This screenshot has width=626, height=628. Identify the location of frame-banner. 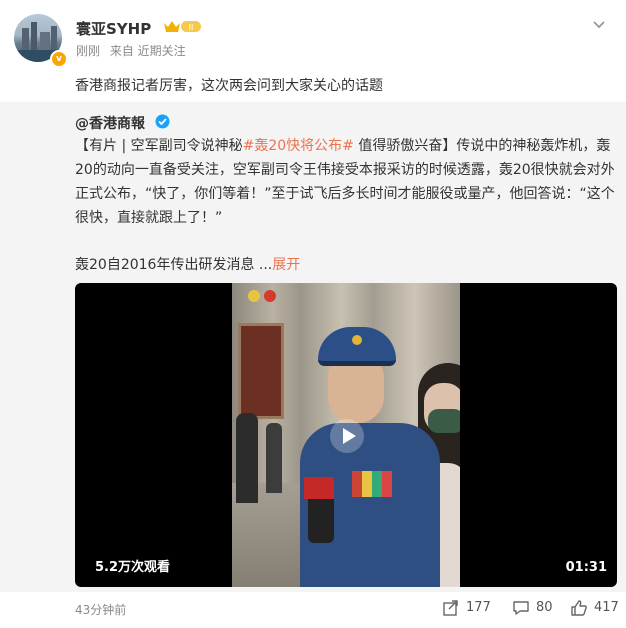
(264, 300).